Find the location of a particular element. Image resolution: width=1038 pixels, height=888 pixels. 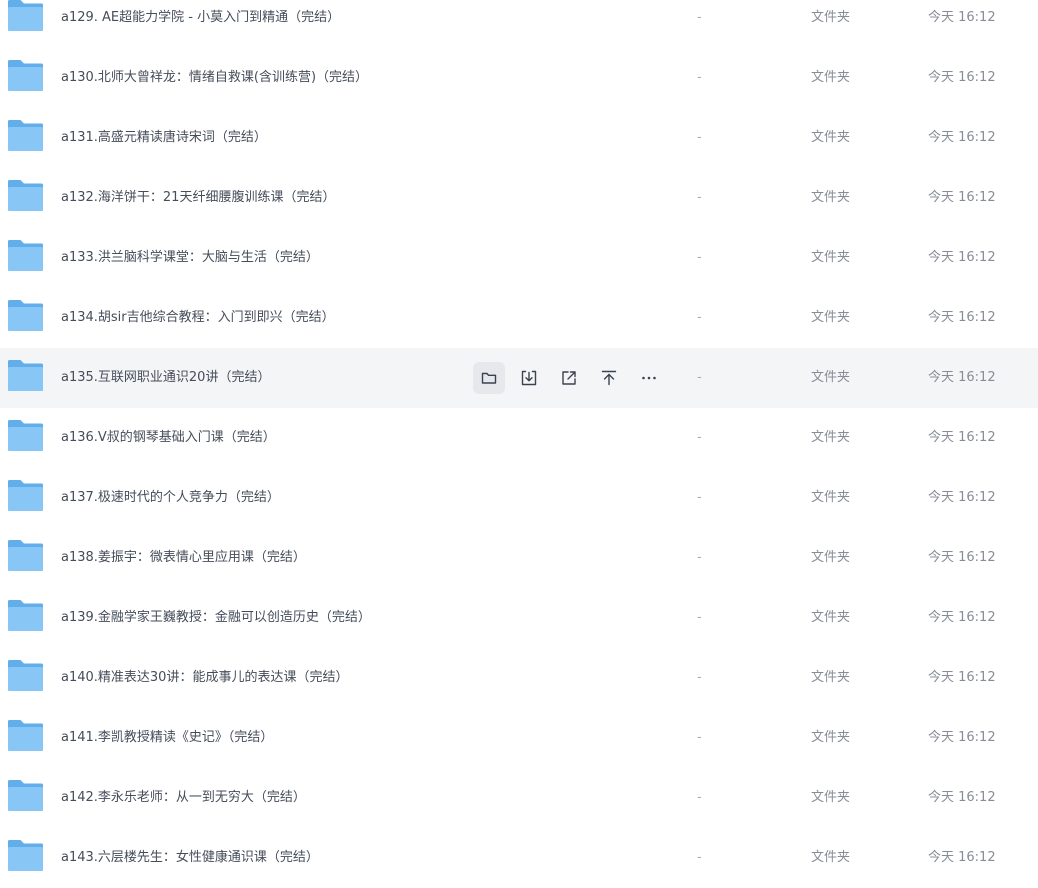

file-row: a139.金融学家王巍教授：金融可以创造历史（完结） - 文件夹 今天 16:12 is located at coordinates (519, 618).